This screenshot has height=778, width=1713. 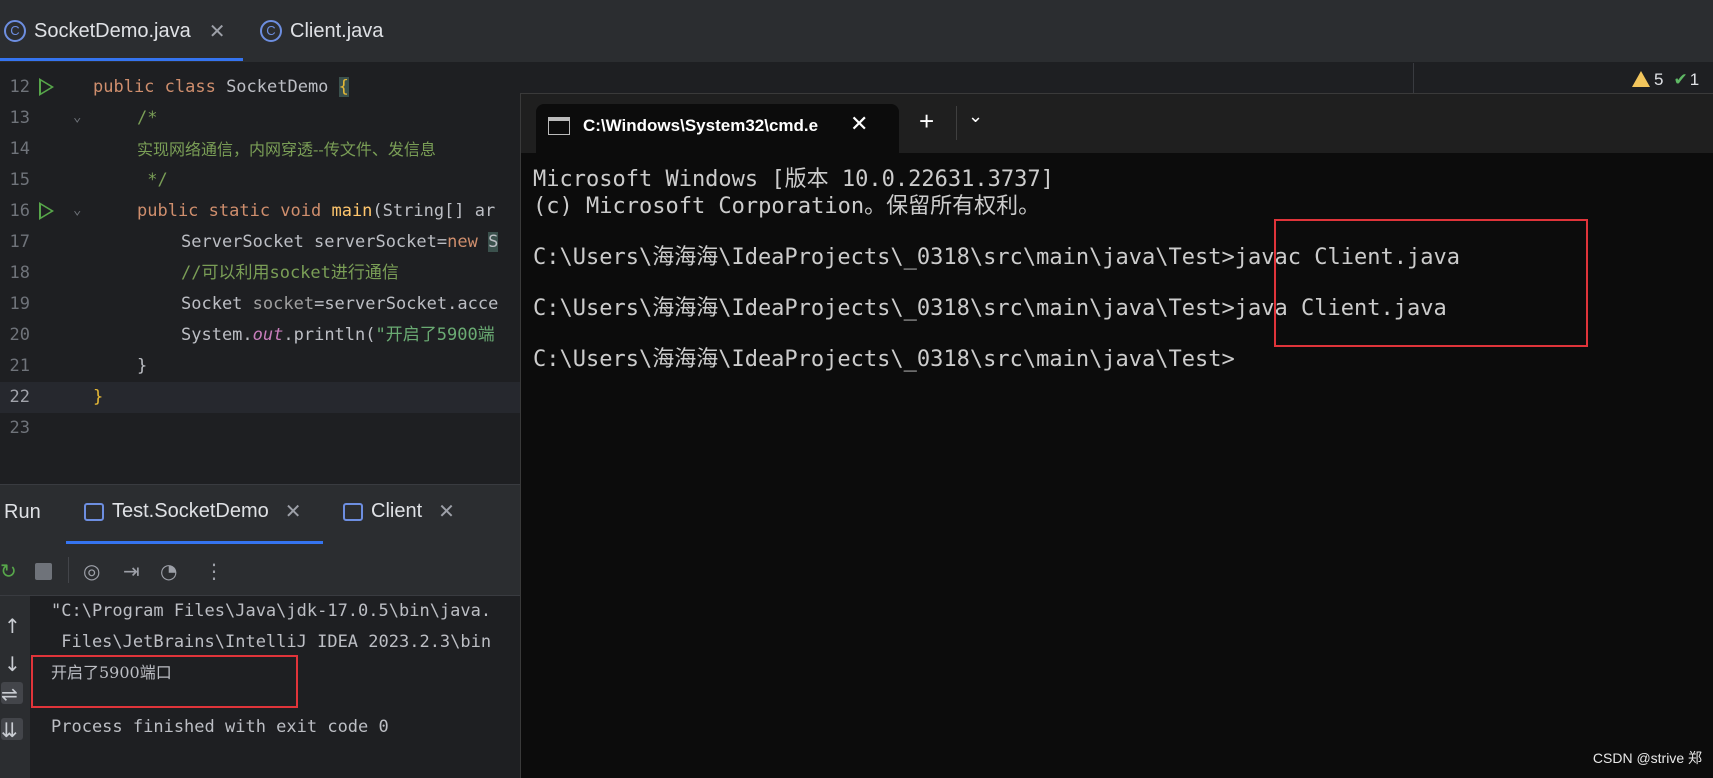 What do you see at coordinates (19, 211) in the screenshot?
I see `line-number: 16` at bounding box center [19, 211].